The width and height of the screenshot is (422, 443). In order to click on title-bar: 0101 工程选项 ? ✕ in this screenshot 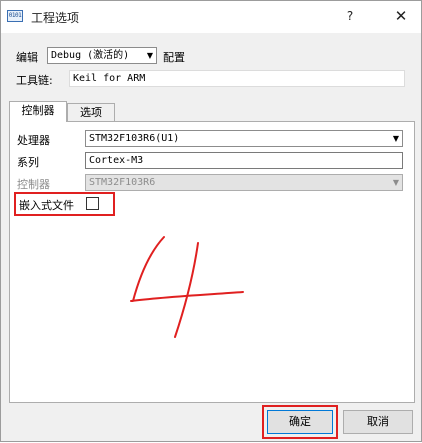, I will do `click(211, 17)`.